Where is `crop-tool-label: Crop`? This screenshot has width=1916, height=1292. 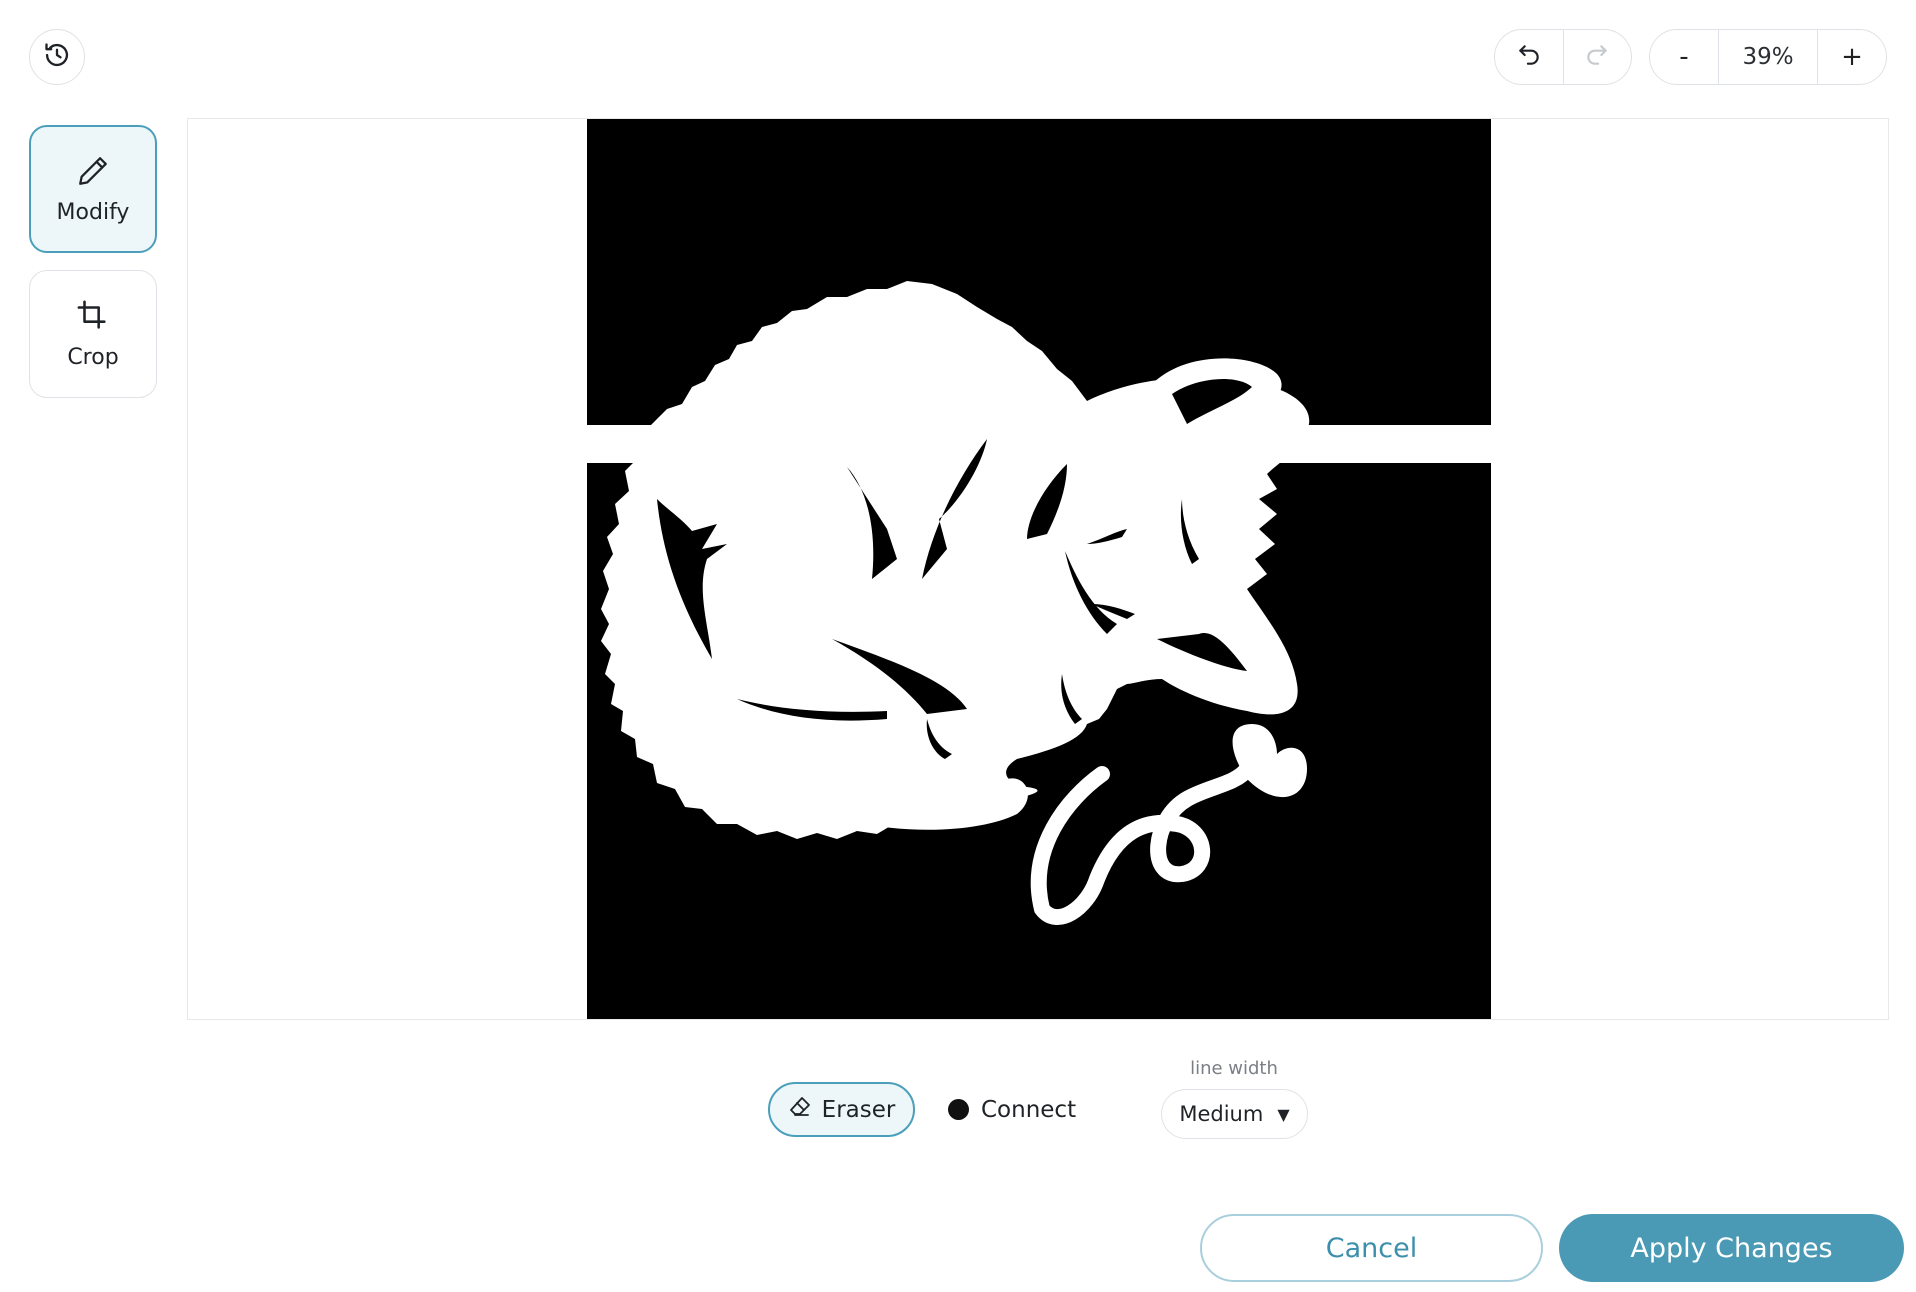
crop-tool-label: Crop is located at coordinates (93, 357).